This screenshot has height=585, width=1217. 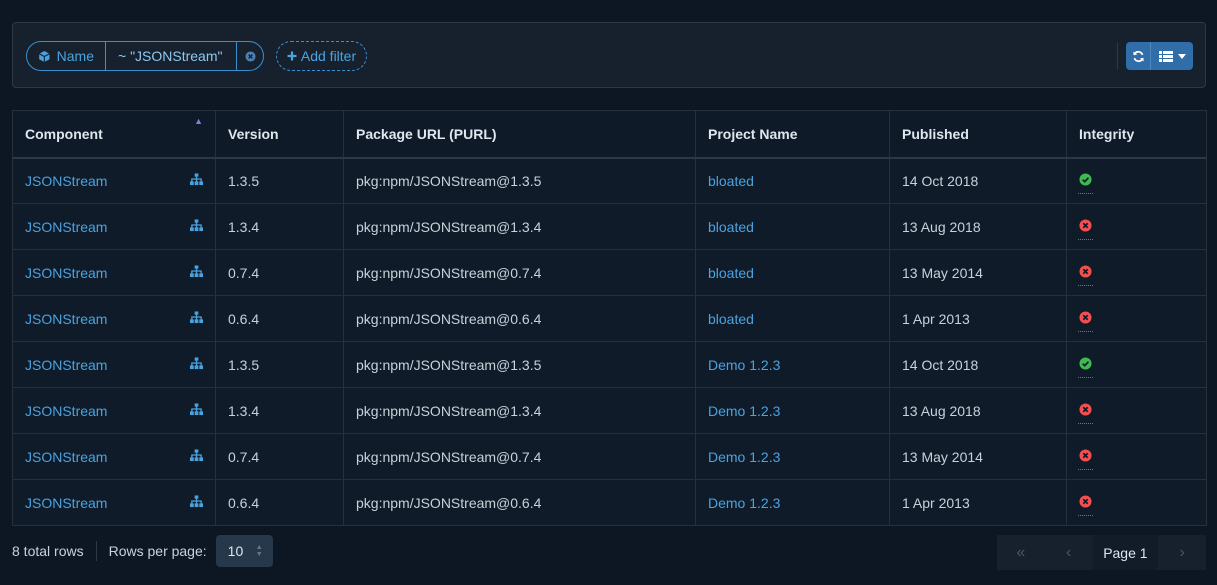 What do you see at coordinates (1165, 56) in the screenshot?
I see `list-icon` at bounding box center [1165, 56].